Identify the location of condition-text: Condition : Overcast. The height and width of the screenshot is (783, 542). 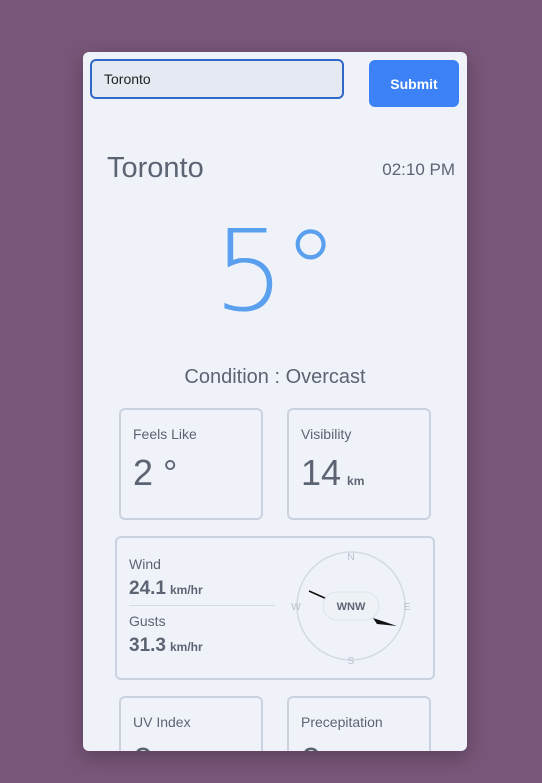
(275, 377).